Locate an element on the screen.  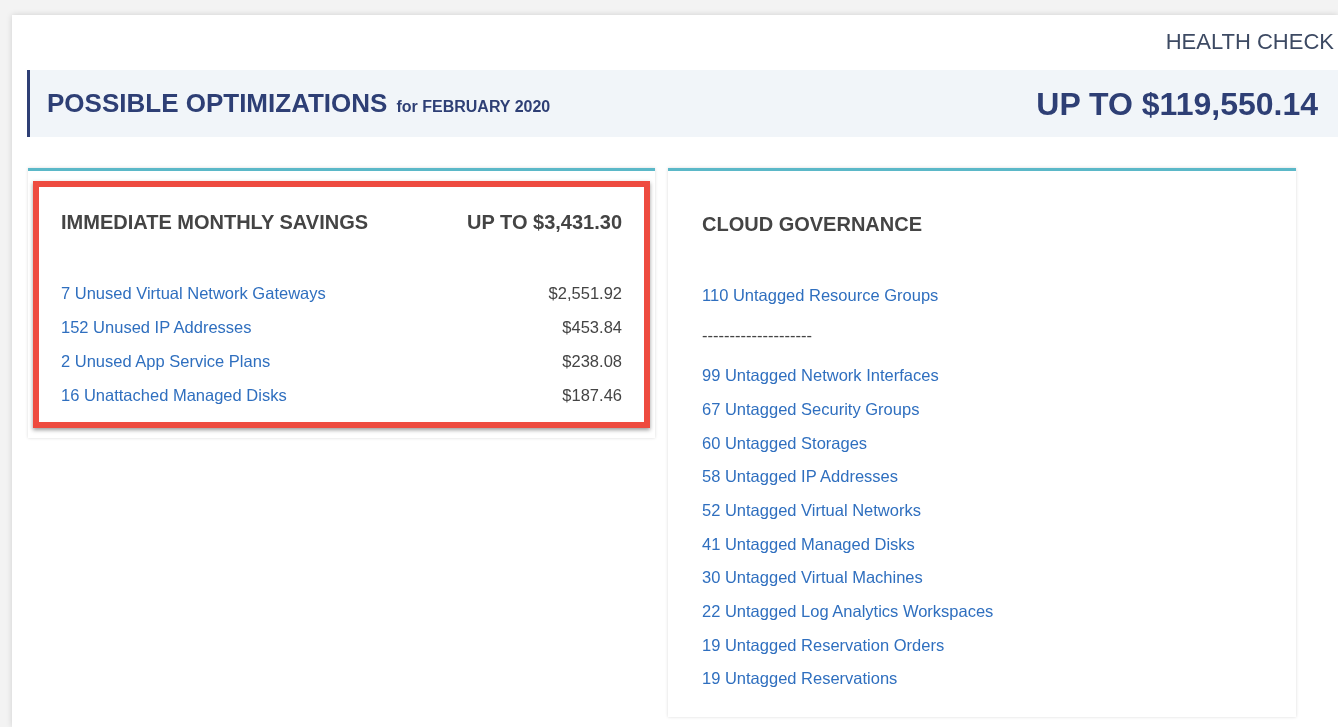
governance-link: 67 Untagged Security Groups is located at coordinates (811, 409).